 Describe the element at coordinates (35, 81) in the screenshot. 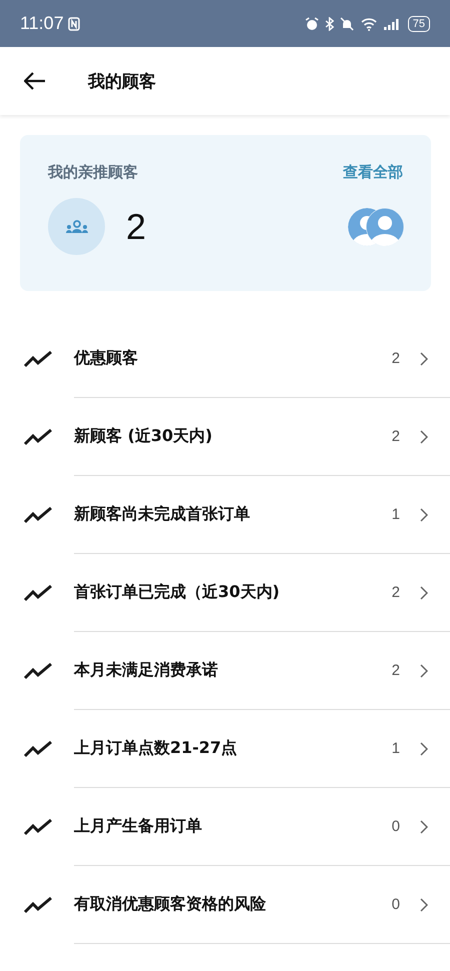

I see `back-arrow-icon` at that location.